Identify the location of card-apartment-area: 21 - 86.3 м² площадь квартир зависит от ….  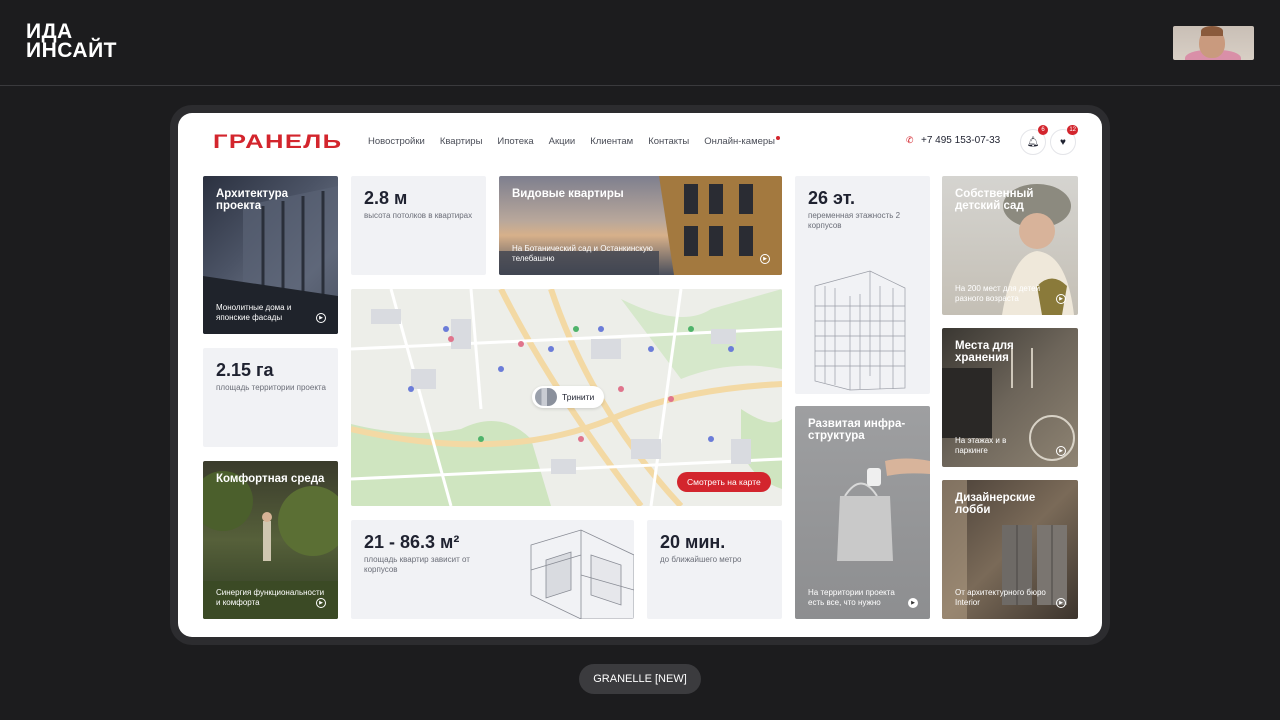
(492, 569).